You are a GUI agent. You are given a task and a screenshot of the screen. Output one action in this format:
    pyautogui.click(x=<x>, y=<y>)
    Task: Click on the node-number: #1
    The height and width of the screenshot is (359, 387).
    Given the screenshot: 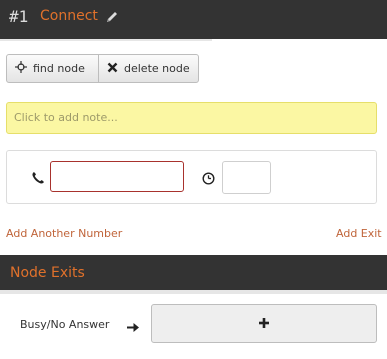 What is the action you would take?
    pyautogui.click(x=19, y=16)
    